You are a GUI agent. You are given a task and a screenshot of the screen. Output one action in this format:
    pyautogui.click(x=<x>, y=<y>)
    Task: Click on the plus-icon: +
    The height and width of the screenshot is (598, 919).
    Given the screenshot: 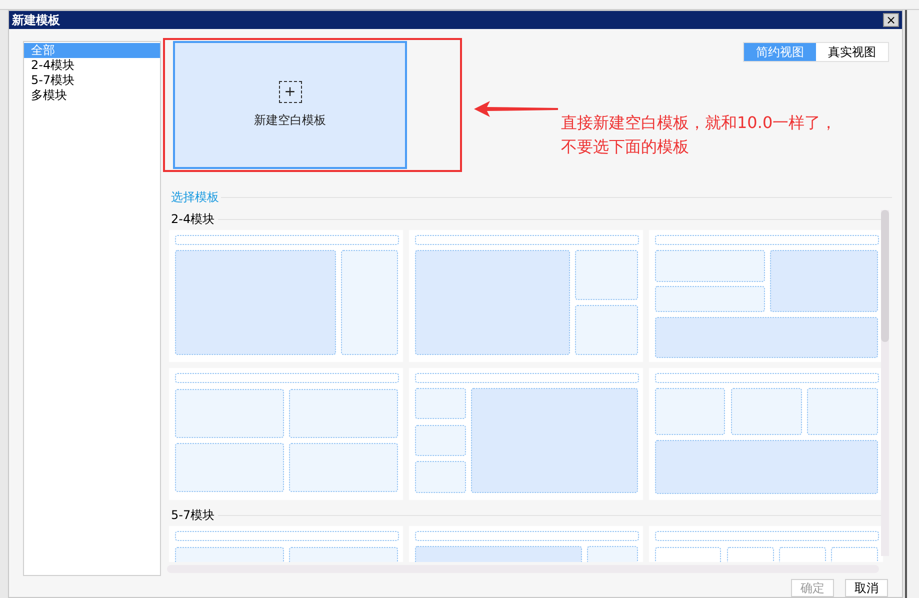 What is the action you would take?
    pyautogui.click(x=290, y=92)
    